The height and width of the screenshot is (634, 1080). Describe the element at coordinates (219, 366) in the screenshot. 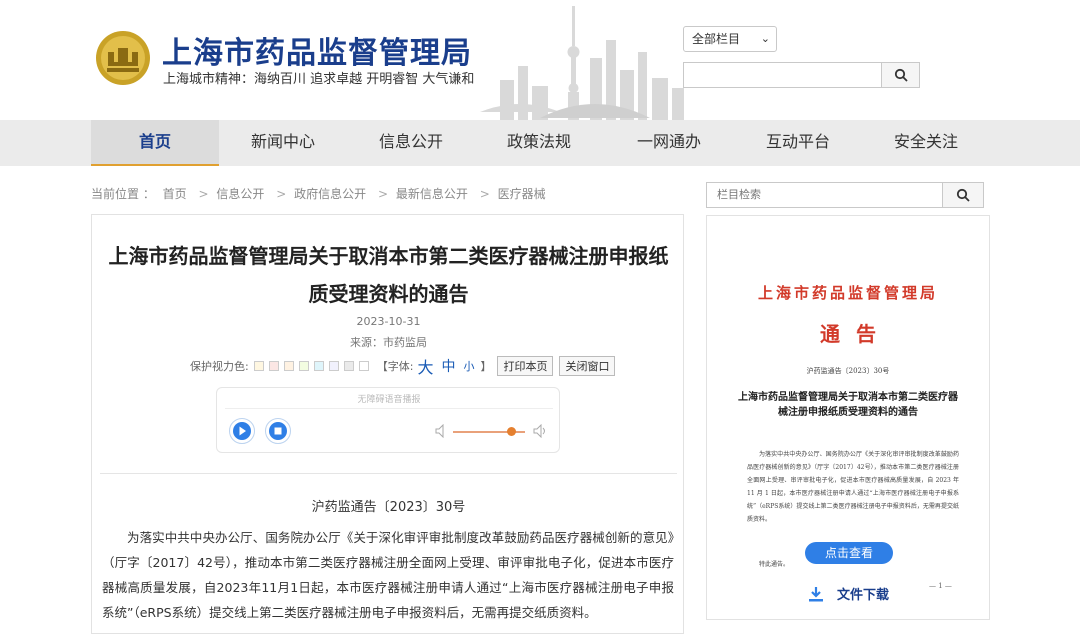

I see `vision-color-label: 保护视力色:` at that location.